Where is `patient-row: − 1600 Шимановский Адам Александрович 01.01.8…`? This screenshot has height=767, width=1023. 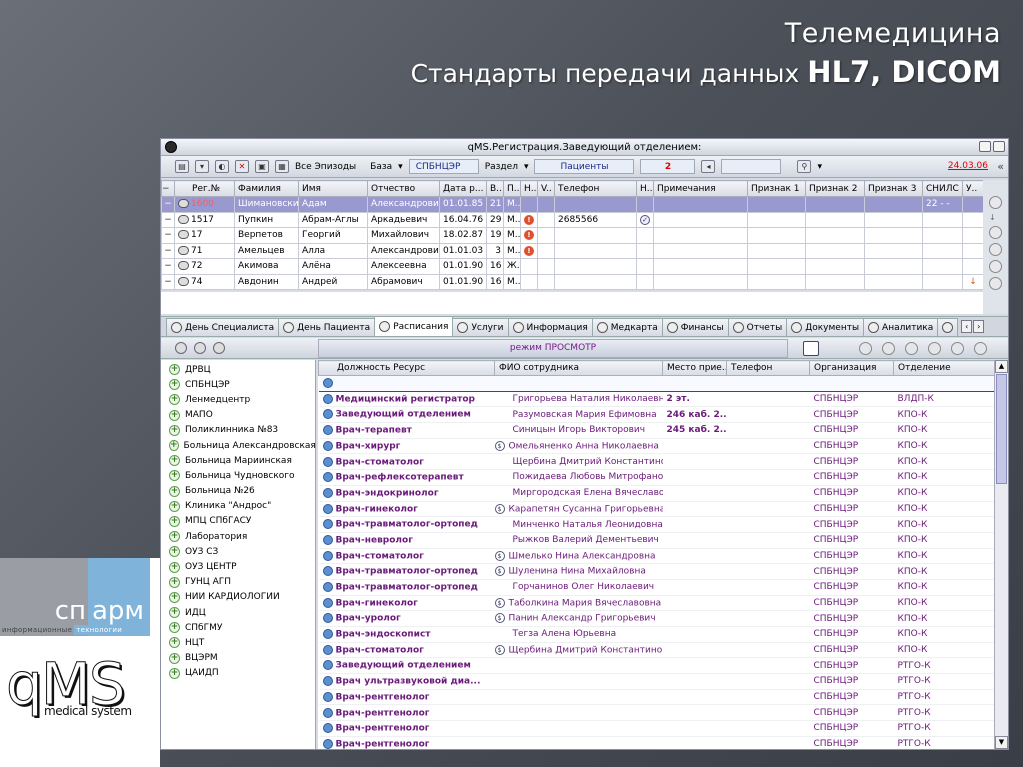 patient-row: − 1600 Шимановский Адам Александрович 01.01.8… is located at coordinates (572, 204).